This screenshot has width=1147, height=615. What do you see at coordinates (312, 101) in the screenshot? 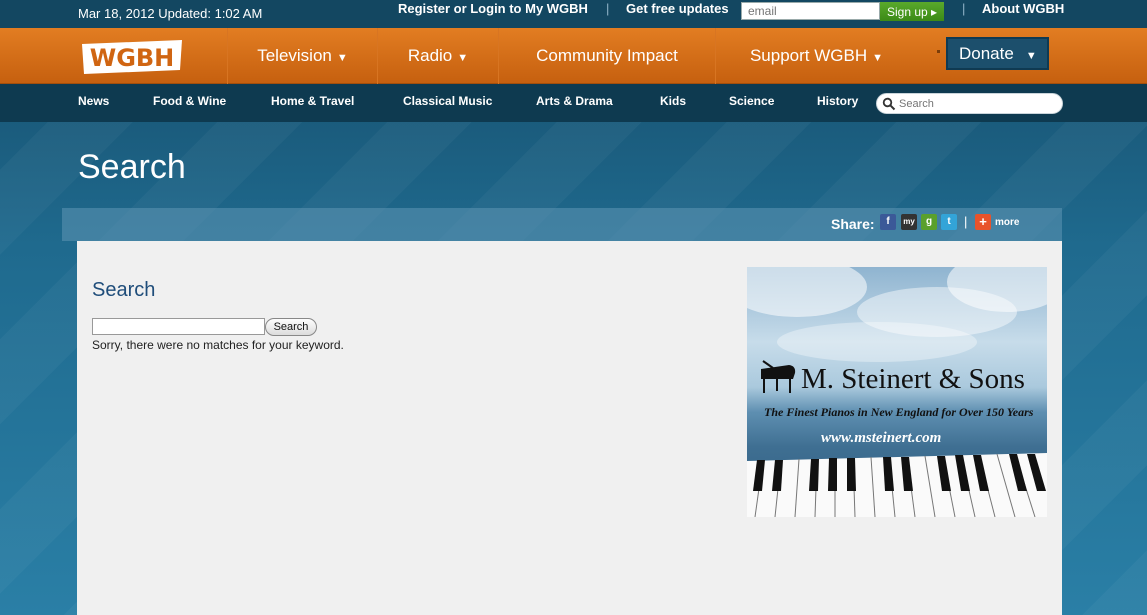
I see `subnav-home-travel: Home & Travel` at bounding box center [312, 101].